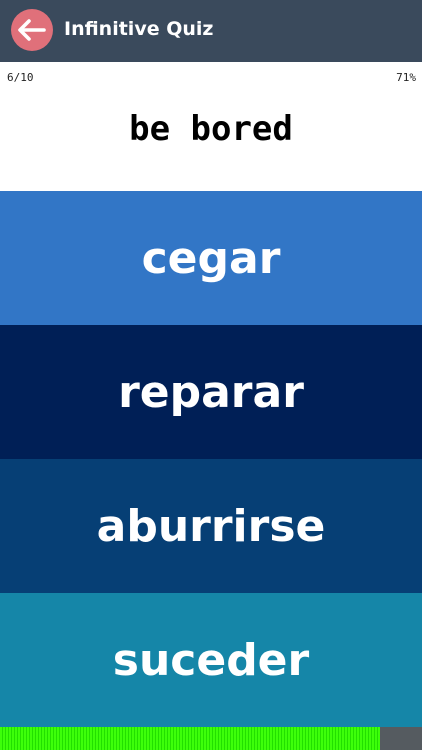 The height and width of the screenshot is (750, 422). I want to click on back-button, so click(32, 30).